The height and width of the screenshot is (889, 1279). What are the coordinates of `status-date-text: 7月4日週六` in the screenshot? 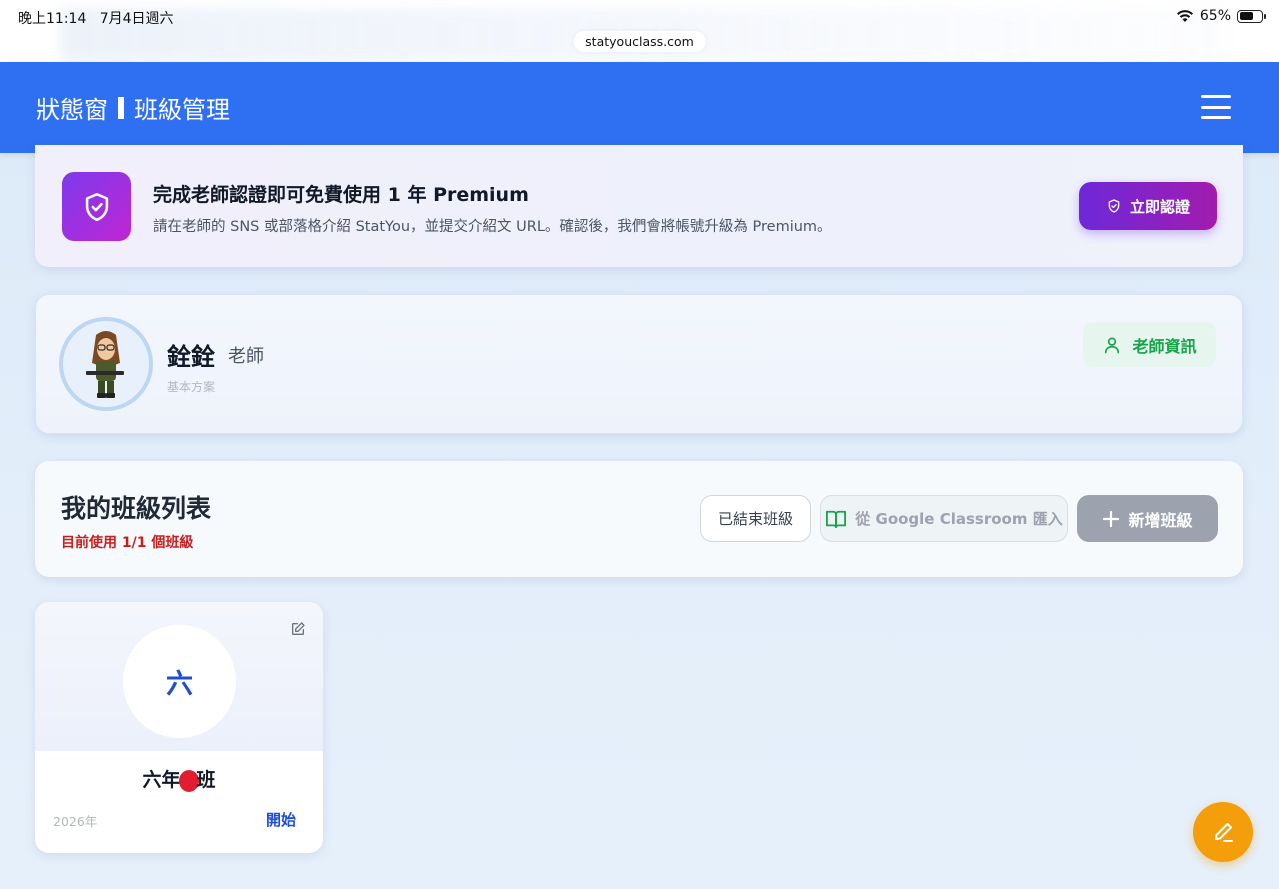 It's located at (136, 19).